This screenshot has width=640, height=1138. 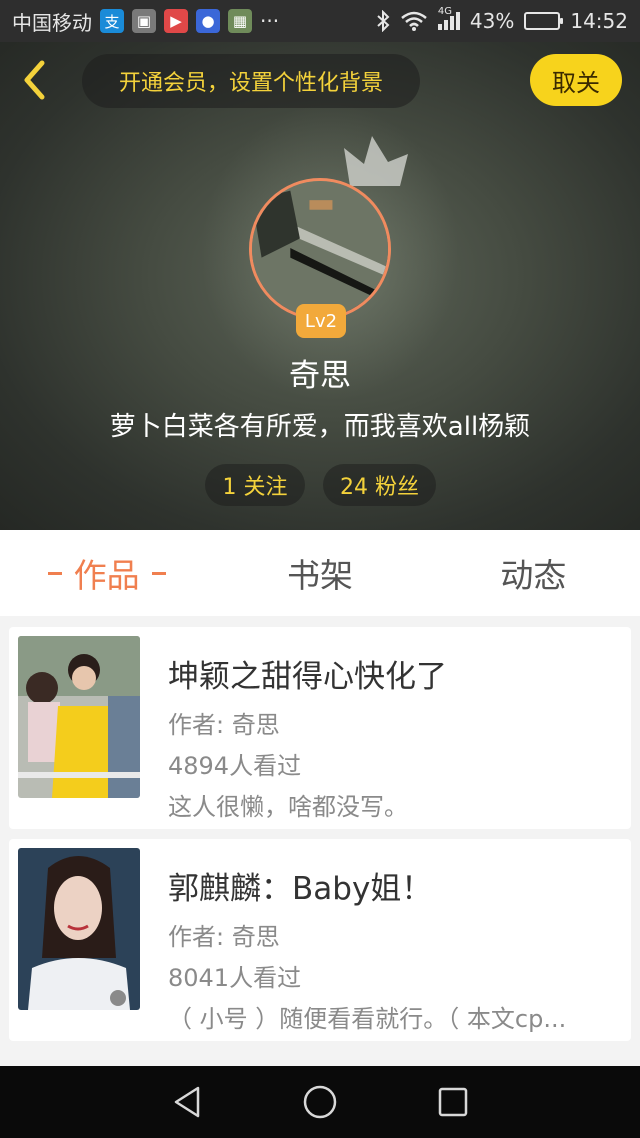 What do you see at coordinates (235, 978) in the screenshot?
I see `work-views: 8041人看过` at bounding box center [235, 978].